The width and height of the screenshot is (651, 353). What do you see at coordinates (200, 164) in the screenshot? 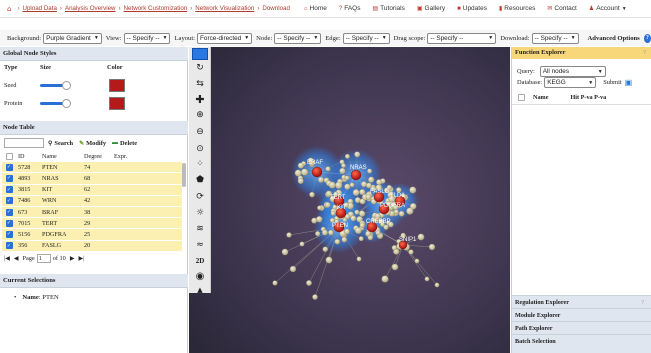
I see `scatter-icon: ⁘` at bounding box center [200, 164].